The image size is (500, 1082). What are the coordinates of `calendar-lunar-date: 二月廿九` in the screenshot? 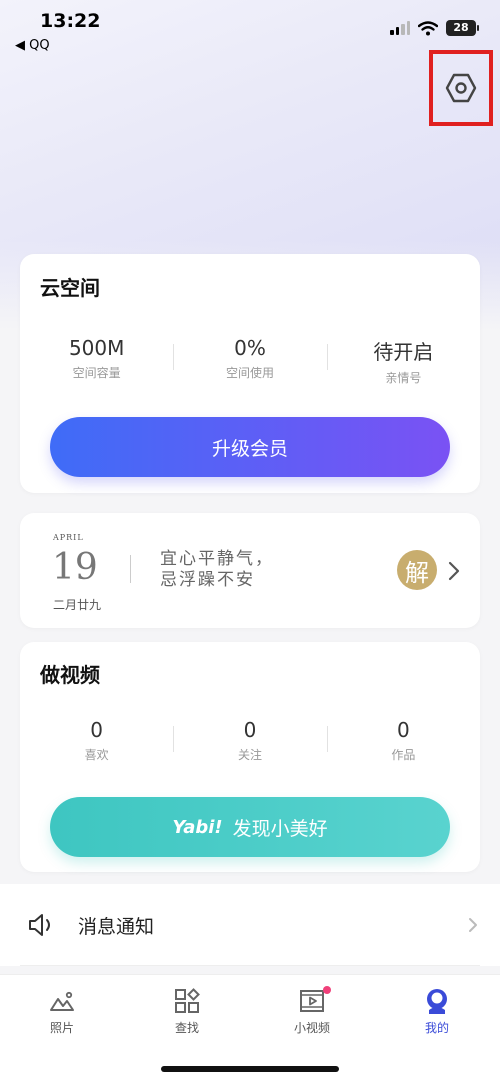 It's located at (77, 605).